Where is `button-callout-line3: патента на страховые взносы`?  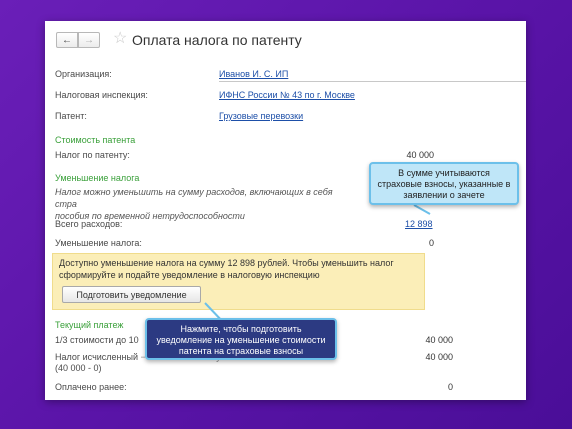 button-callout-line3: патента на страховые взносы is located at coordinates (241, 351).